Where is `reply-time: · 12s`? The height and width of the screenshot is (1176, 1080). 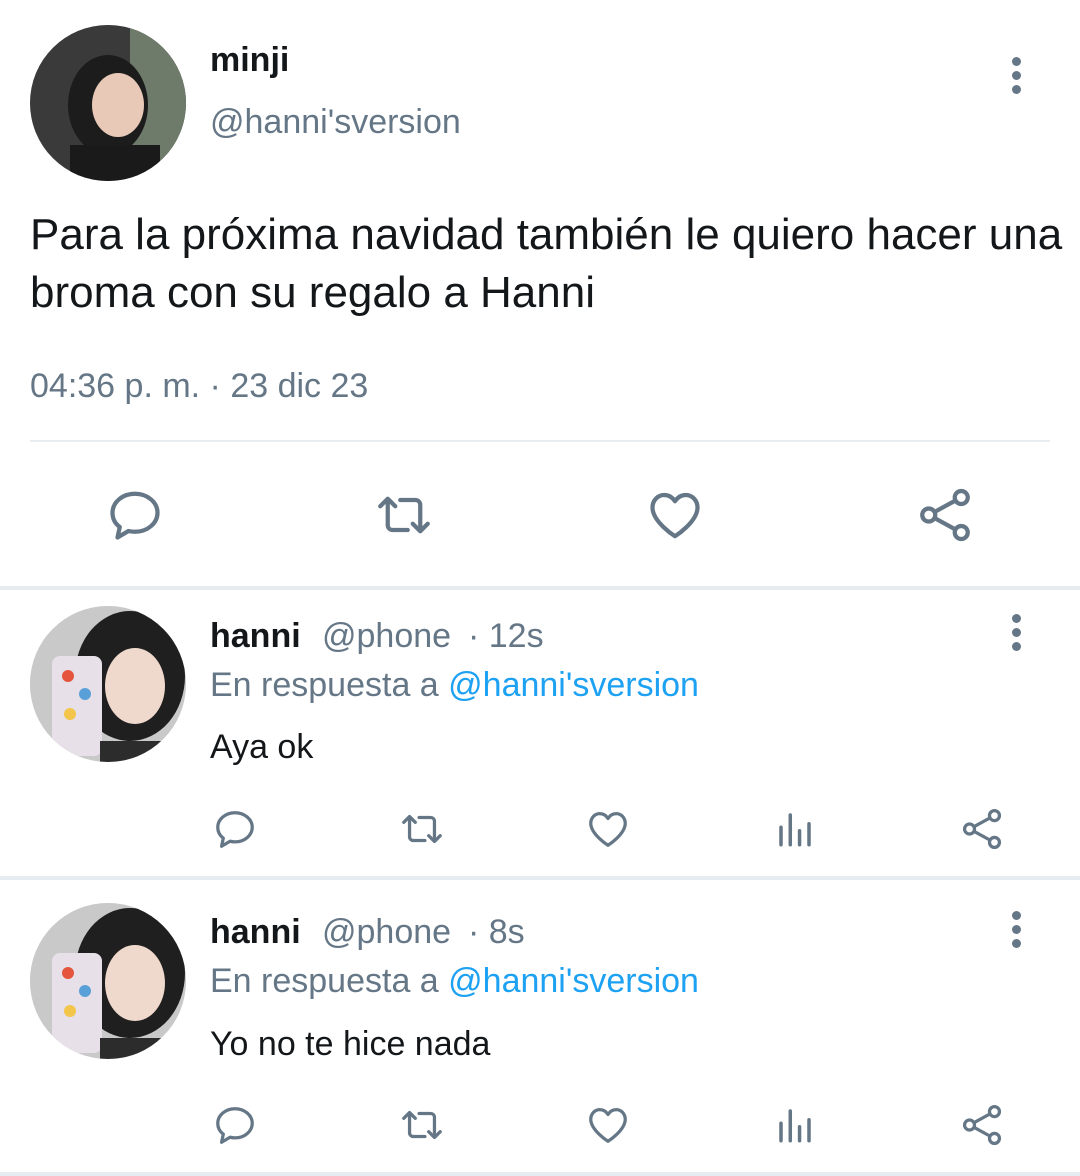 reply-time: · 12s is located at coordinates (506, 636).